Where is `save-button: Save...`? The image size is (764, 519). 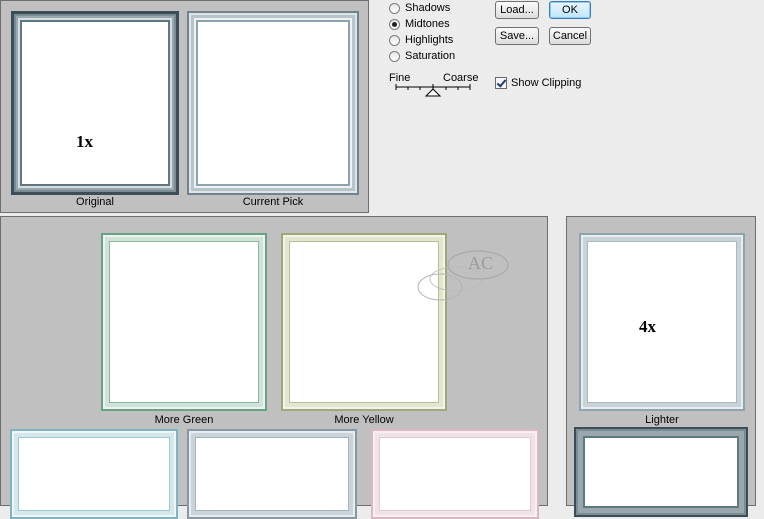 save-button: Save... is located at coordinates (517, 36).